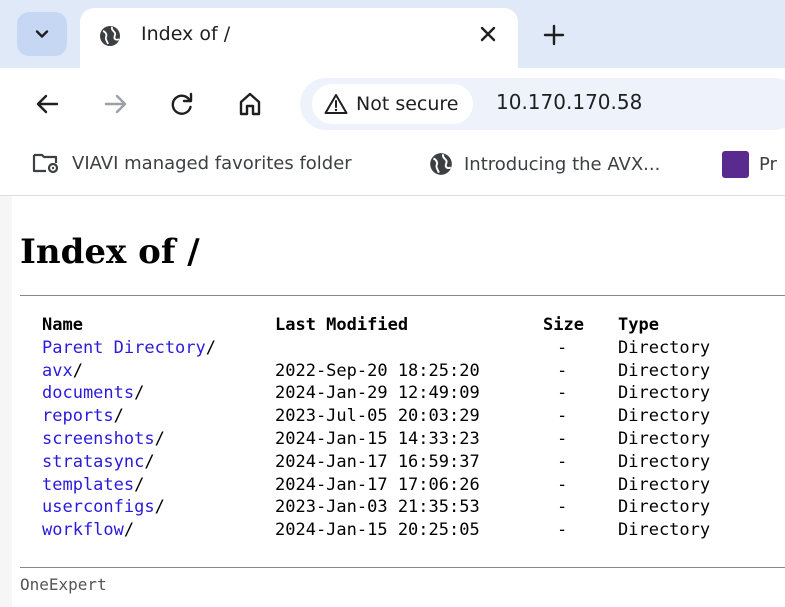 This screenshot has width=785, height=607. I want to click on entry-modified: 2023-Jul-05 20:03:29, so click(377, 416).